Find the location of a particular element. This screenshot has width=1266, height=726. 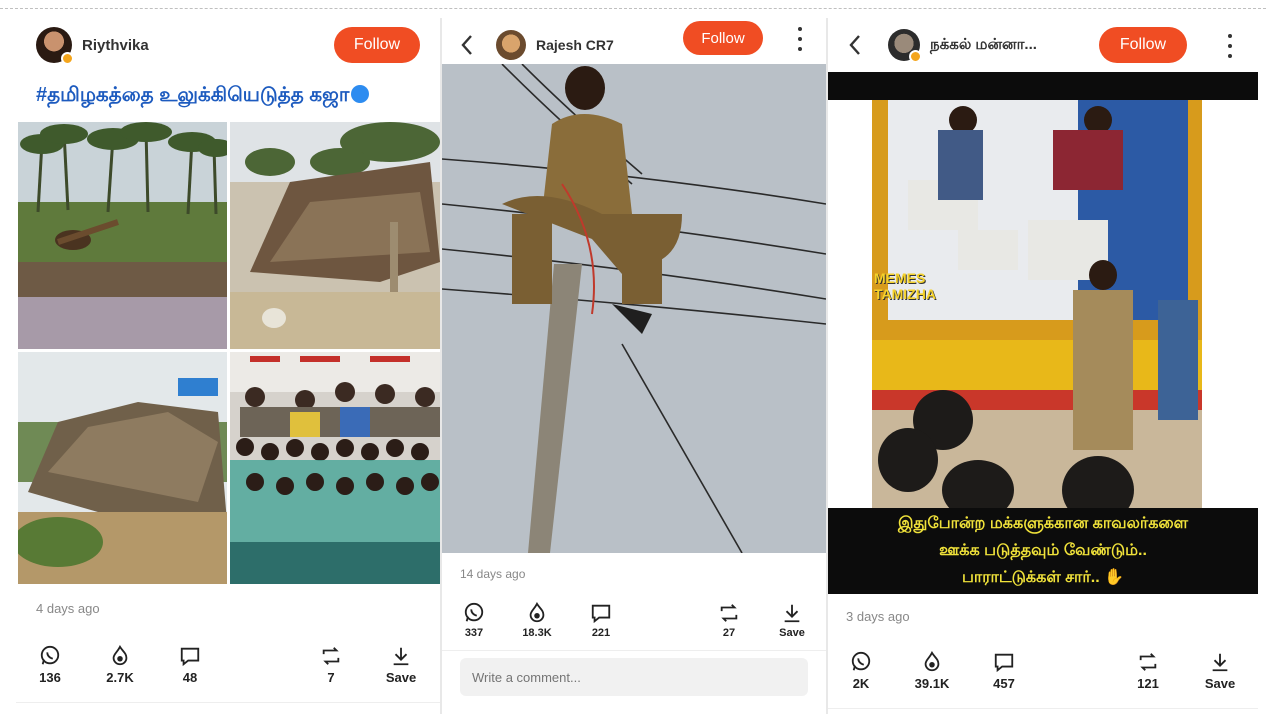

like-count: 18.3K is located at coordinates (537, 633).